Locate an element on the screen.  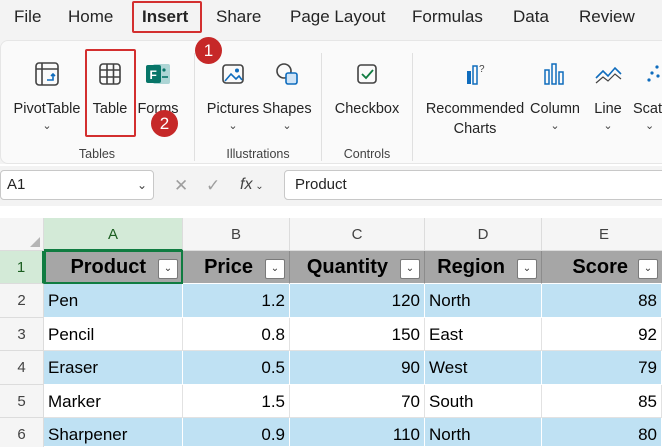
shapes-label: Shapes is located at coordinates (287, 109).